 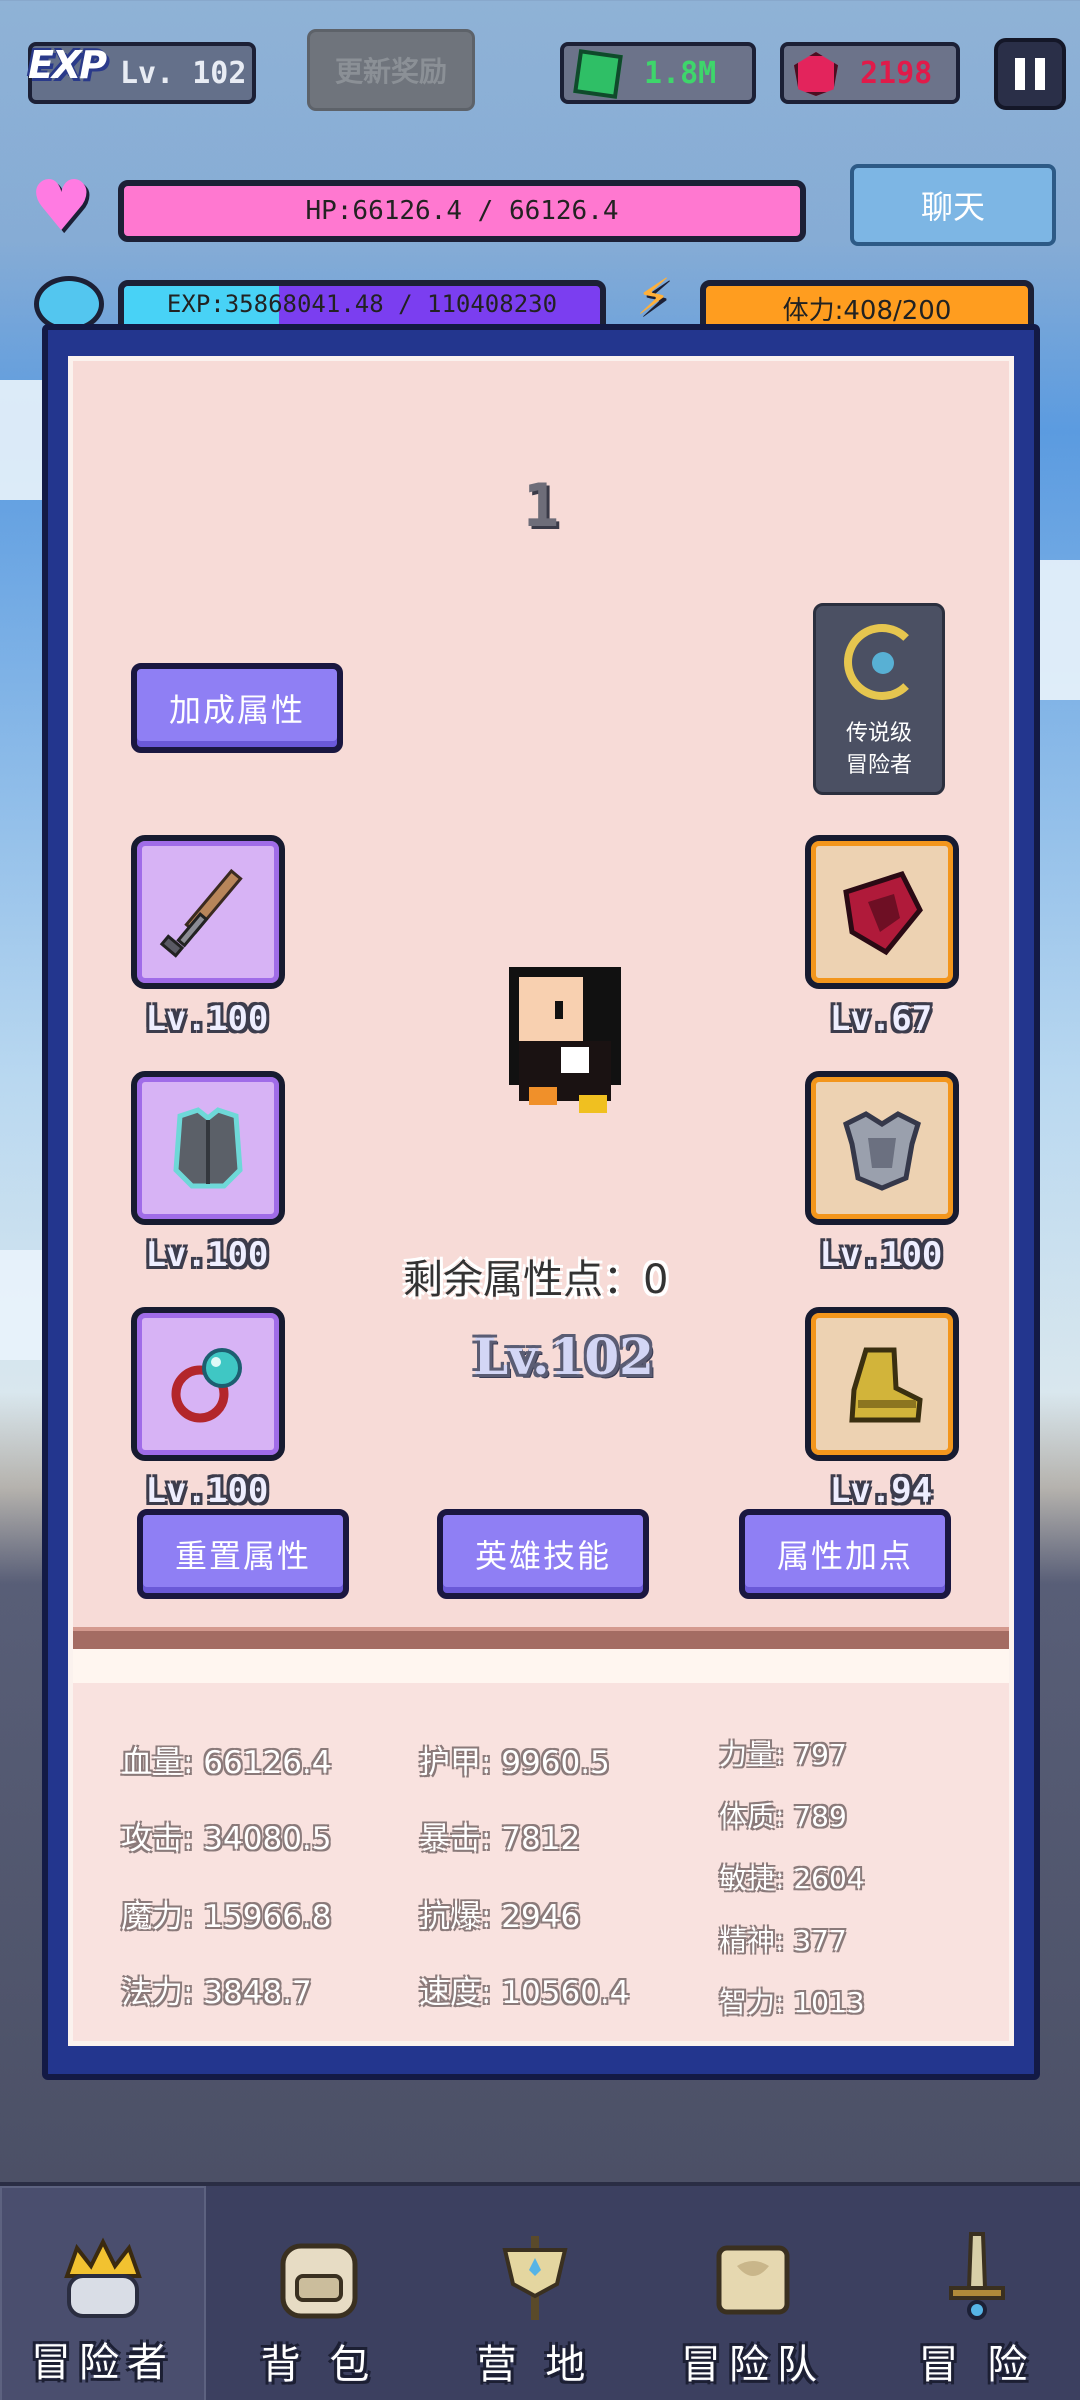 I want to click on gem-counter: 1.8M, so click(x=658, y=73).